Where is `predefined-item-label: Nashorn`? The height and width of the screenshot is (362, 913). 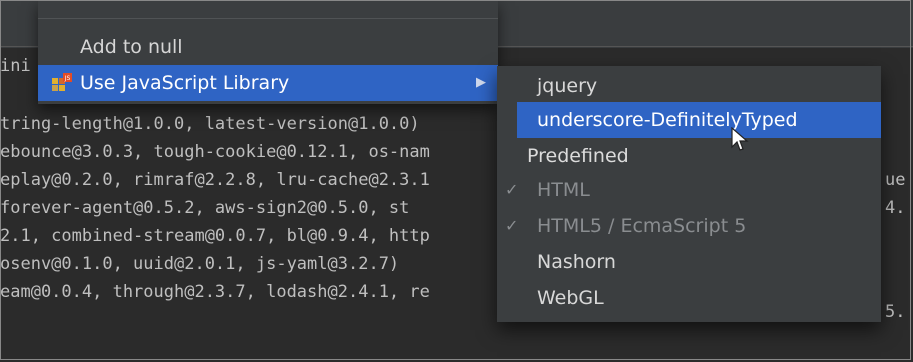
predefined-item-label: Nashorn is located at coordinates (576, 262).